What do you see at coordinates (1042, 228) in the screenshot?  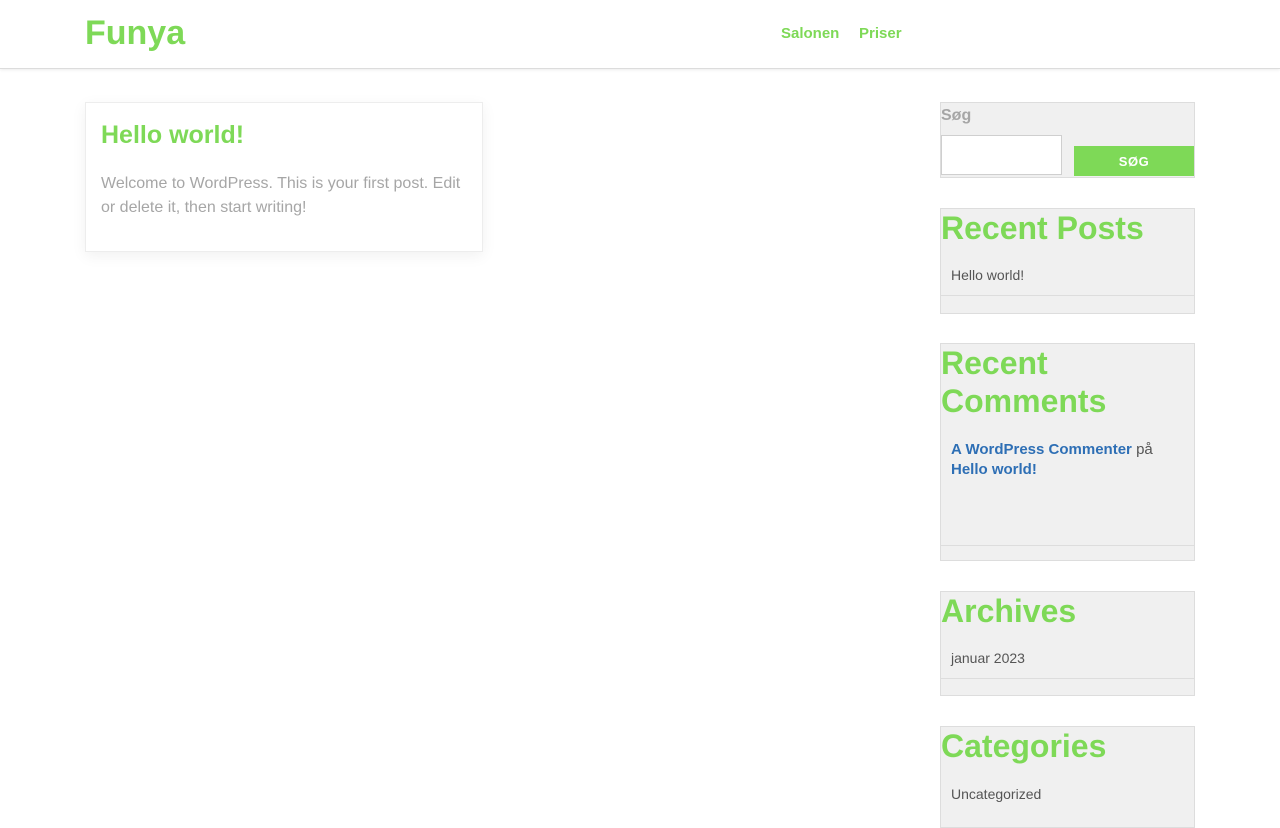 I see `recent-posts-title: Recent Posts` at bounding box center [1042, 228].